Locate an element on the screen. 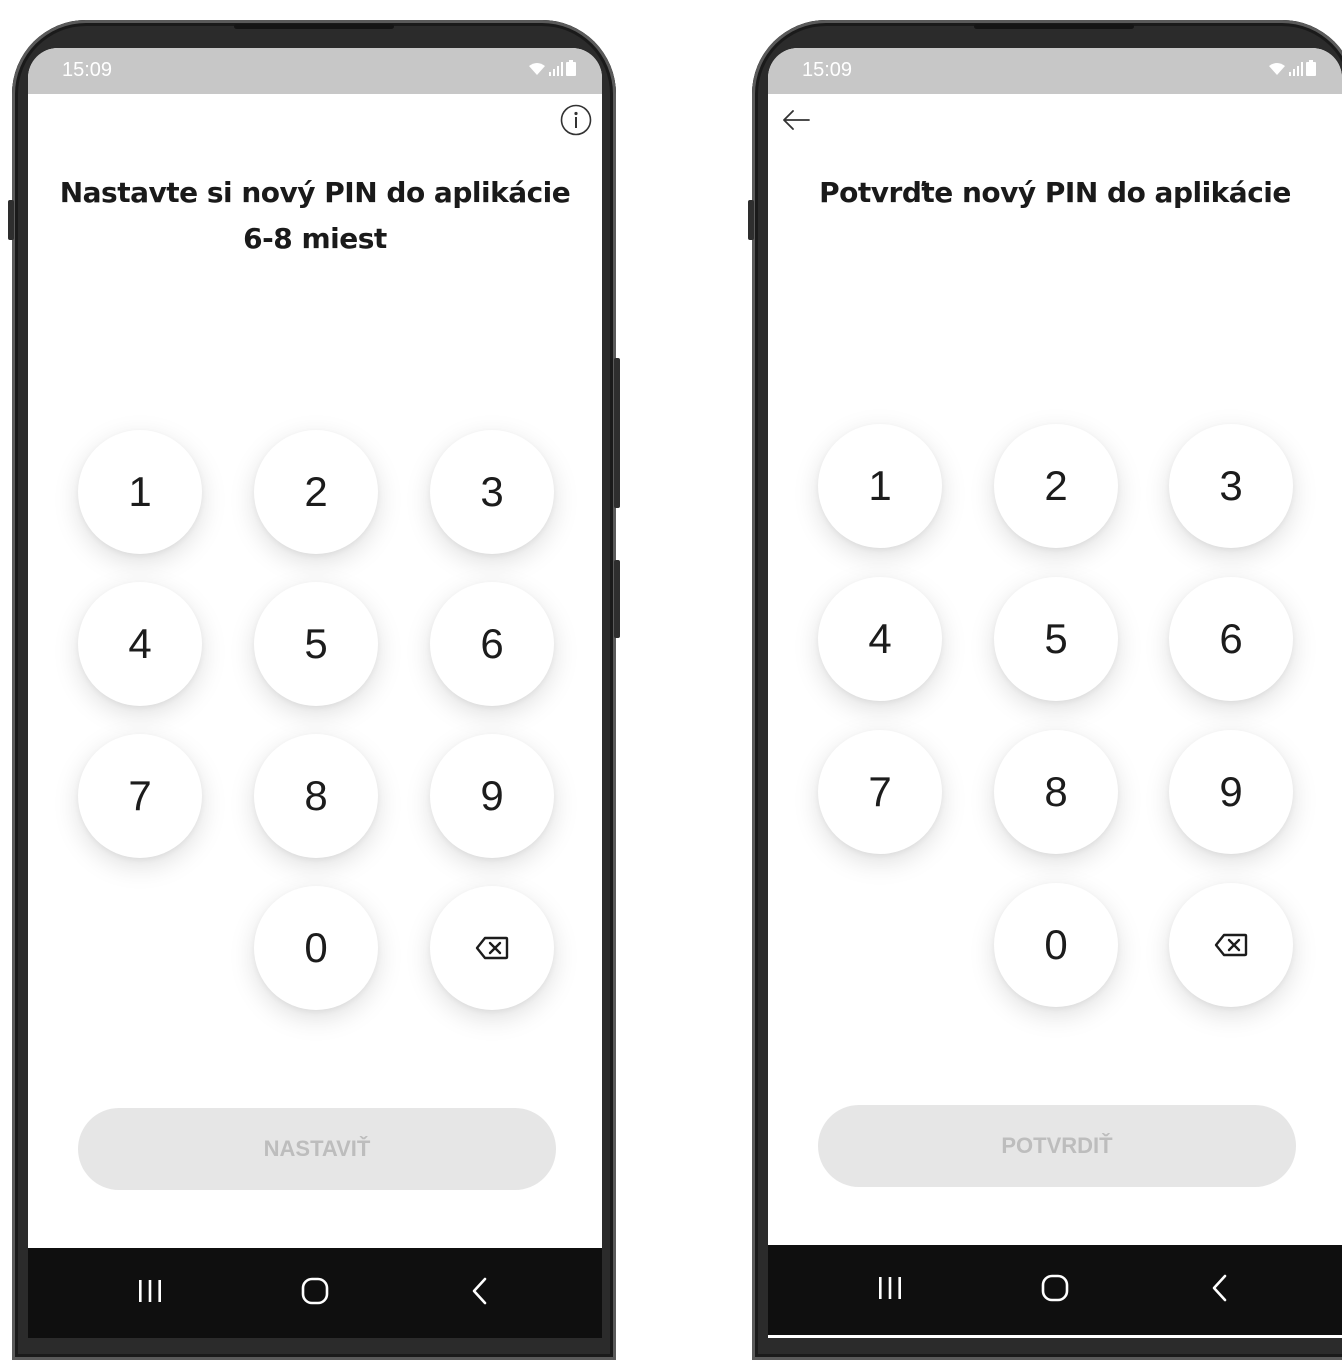 The height and width of the screenshot is (1360, 1342). back-arrow-icon is located at coordinates (796, 120).